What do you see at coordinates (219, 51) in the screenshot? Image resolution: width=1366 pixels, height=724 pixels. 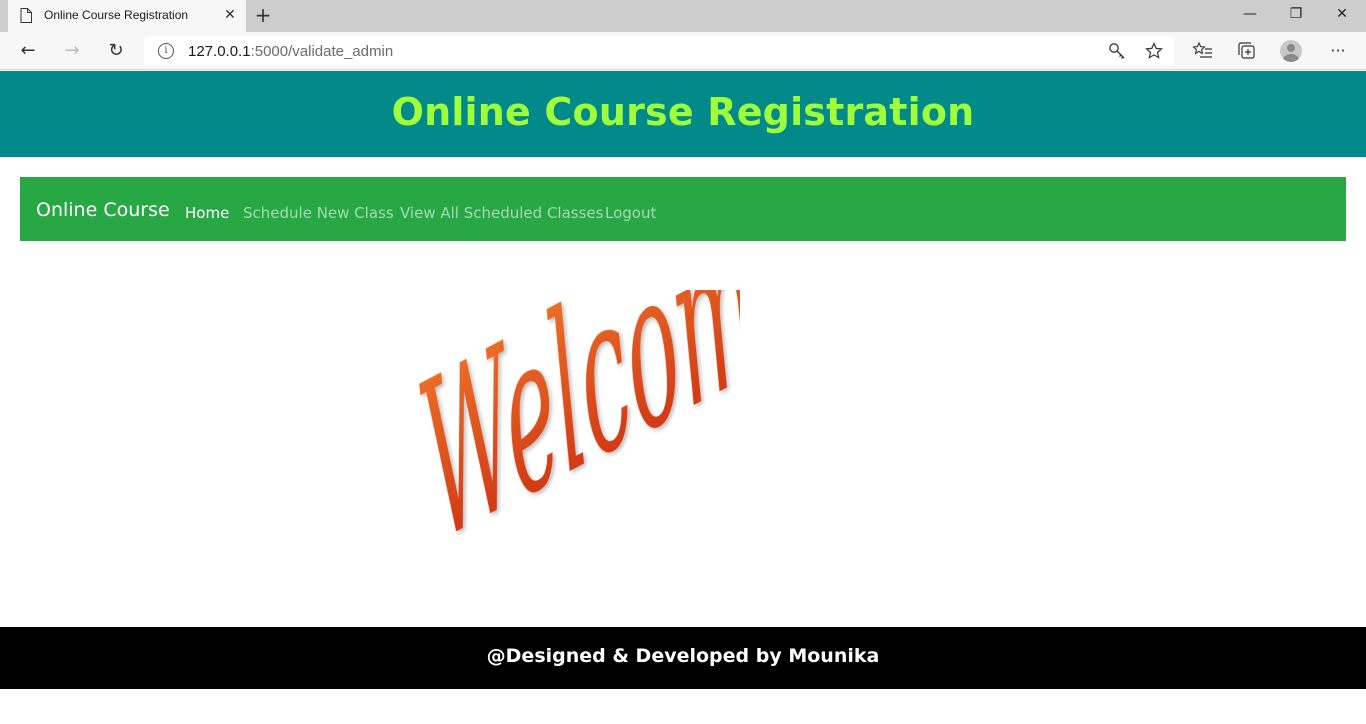 I see `url-host: 127.0.0.1` at bounding box center [219, 51].